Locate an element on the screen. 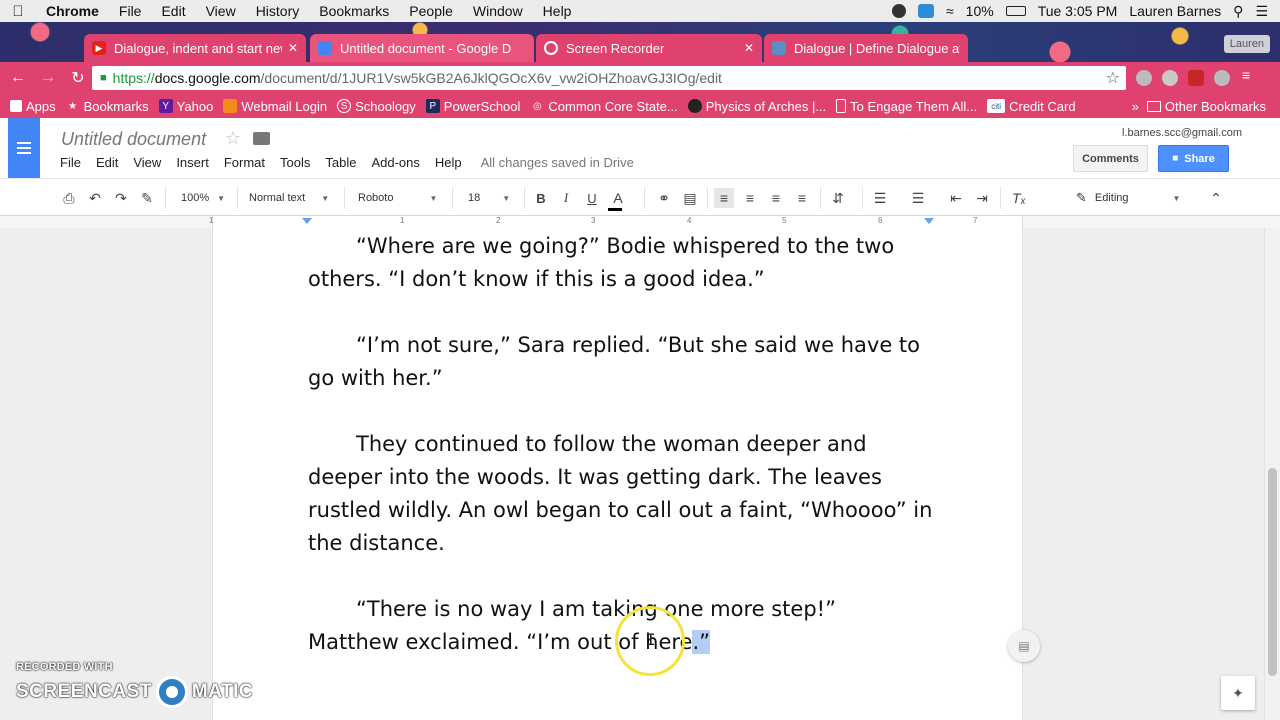  document-title: Untitled document is located at coordinates (133, 139).